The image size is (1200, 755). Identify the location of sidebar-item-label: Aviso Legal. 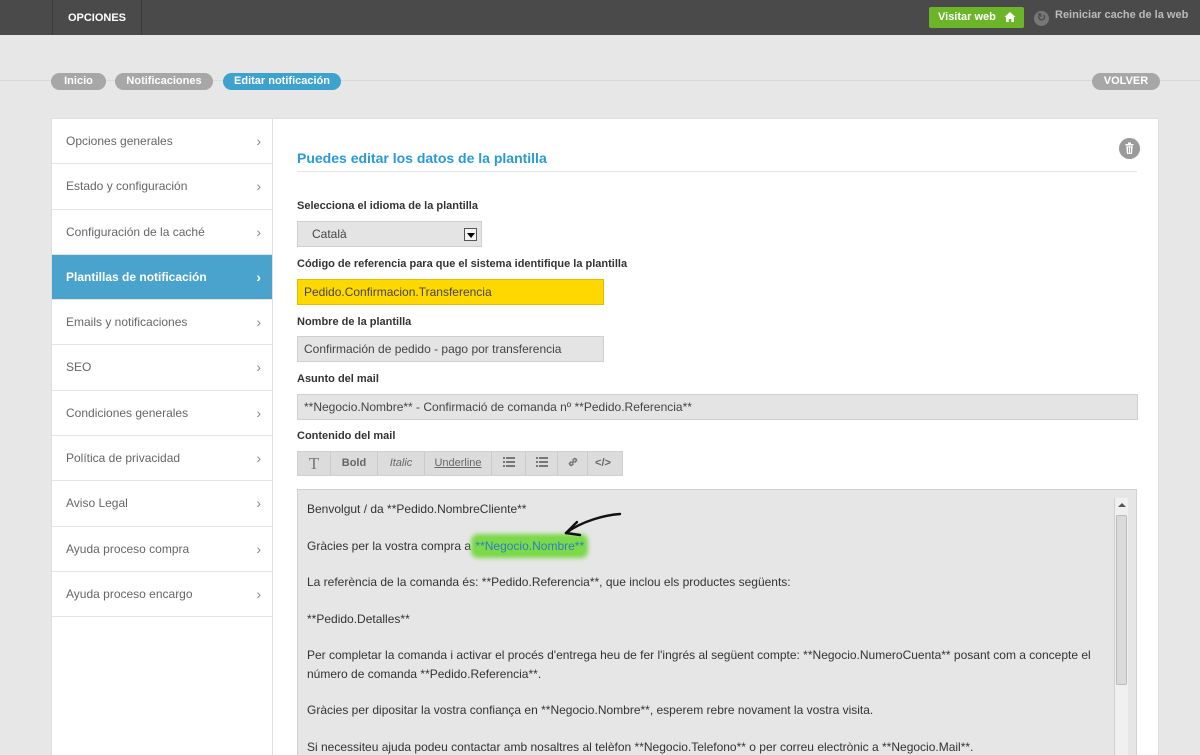
(97, 503).